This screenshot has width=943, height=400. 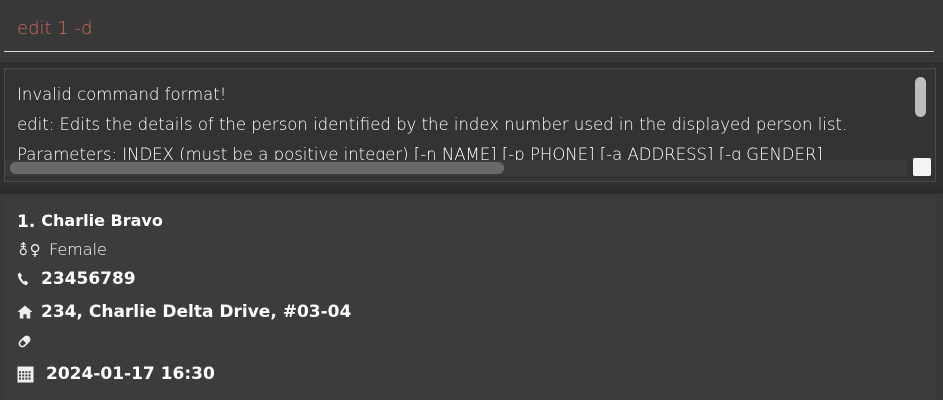 I want to click on horizontal-scrollbar-thumb, so click(x=257, y=168).